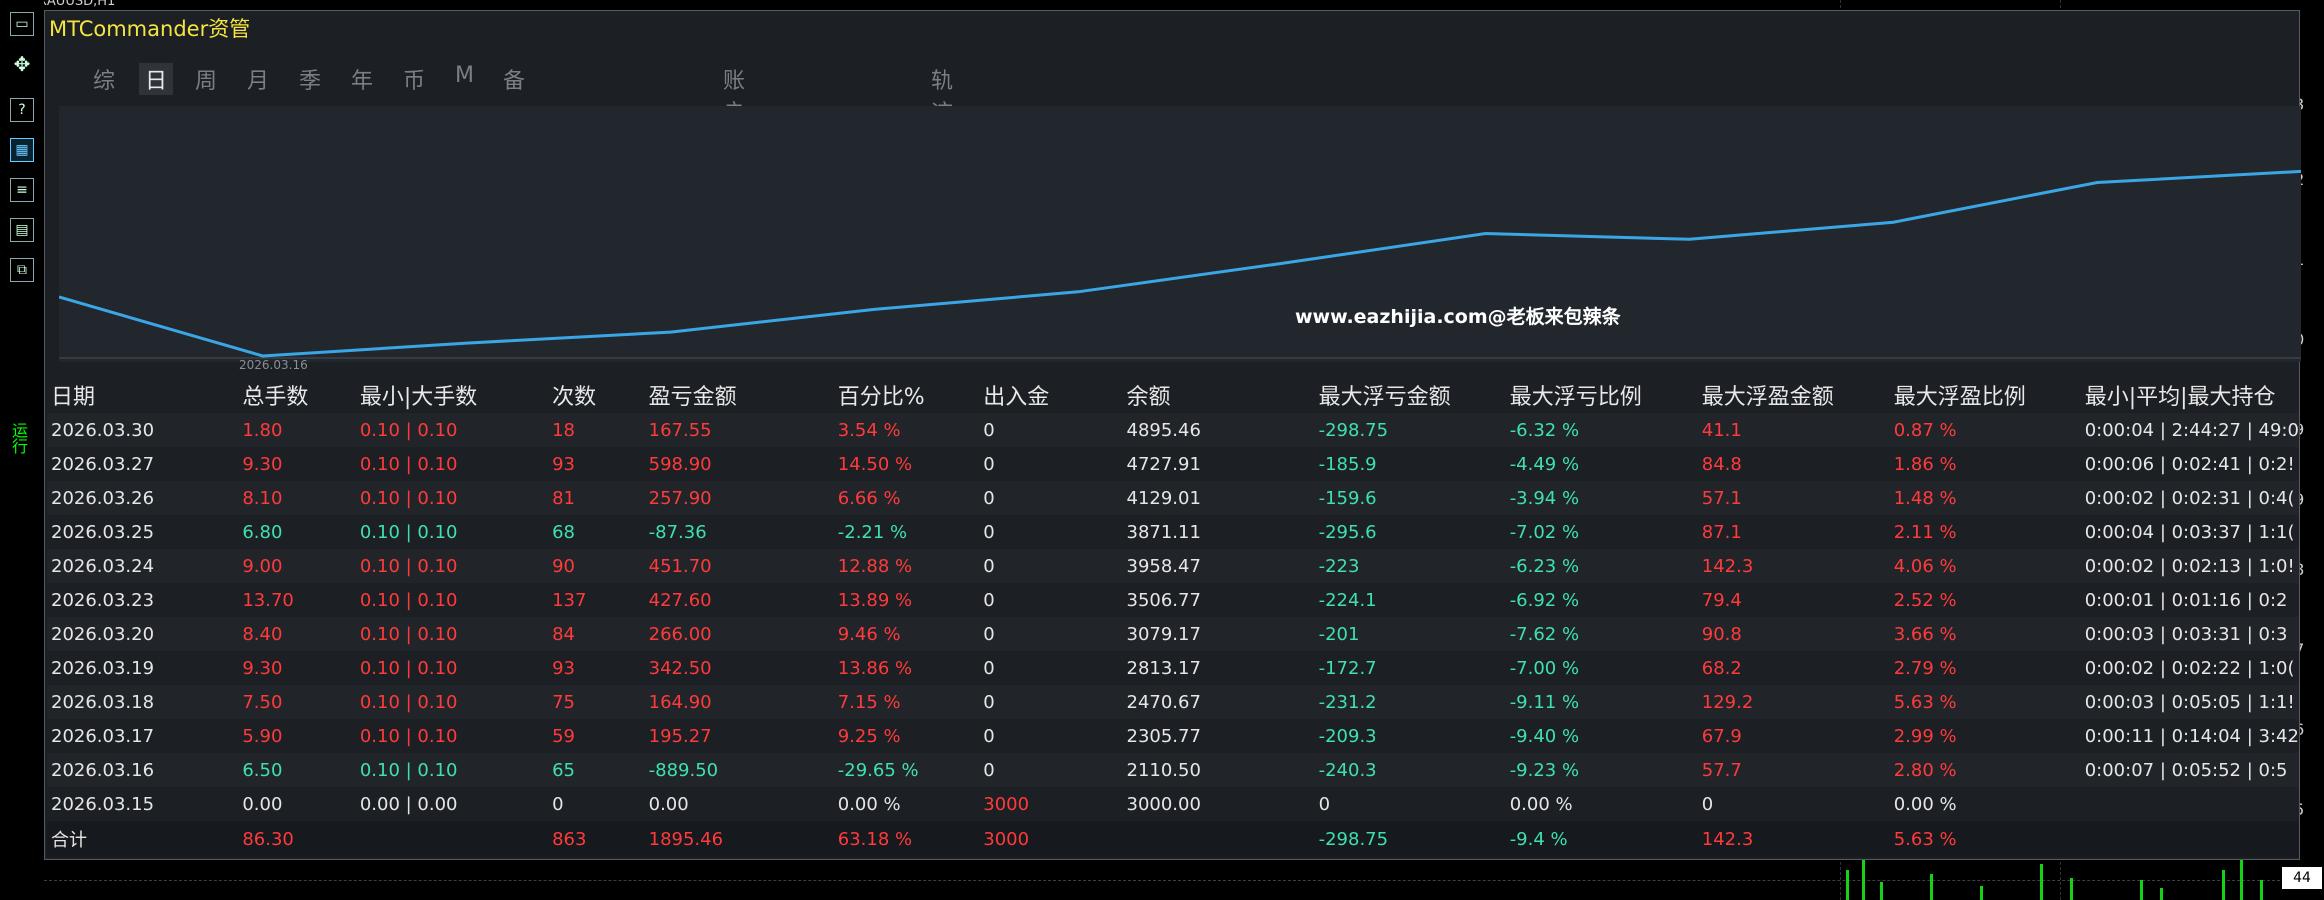 Image resolution: width=2324 pixels, height=900 pixels. Describe the element at coordinates (743, 839) in the screenshot. I see `total-pnl: 1895.46` at that location.